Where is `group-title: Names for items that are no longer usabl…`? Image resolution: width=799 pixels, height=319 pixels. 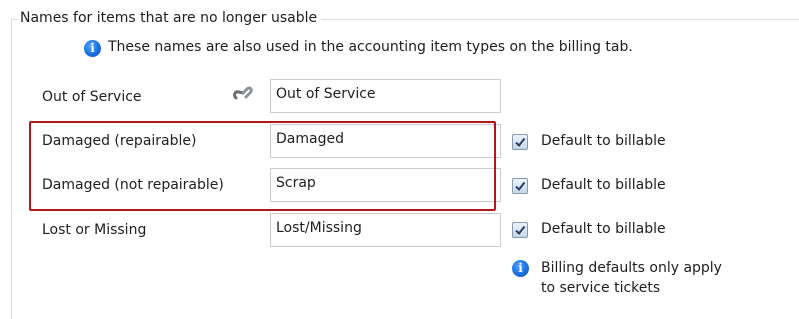
group-title: Names for items that are no longer usabl… is located at coordinates (170, 18).